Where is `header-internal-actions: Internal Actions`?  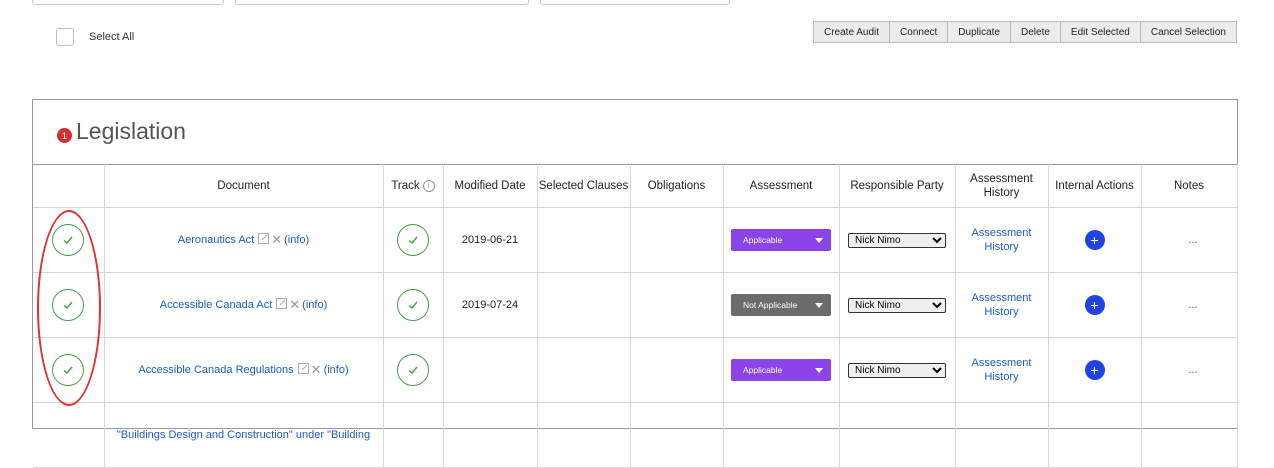
header-internal-actions: Internal Actions is located at coordinates (1094, 186).